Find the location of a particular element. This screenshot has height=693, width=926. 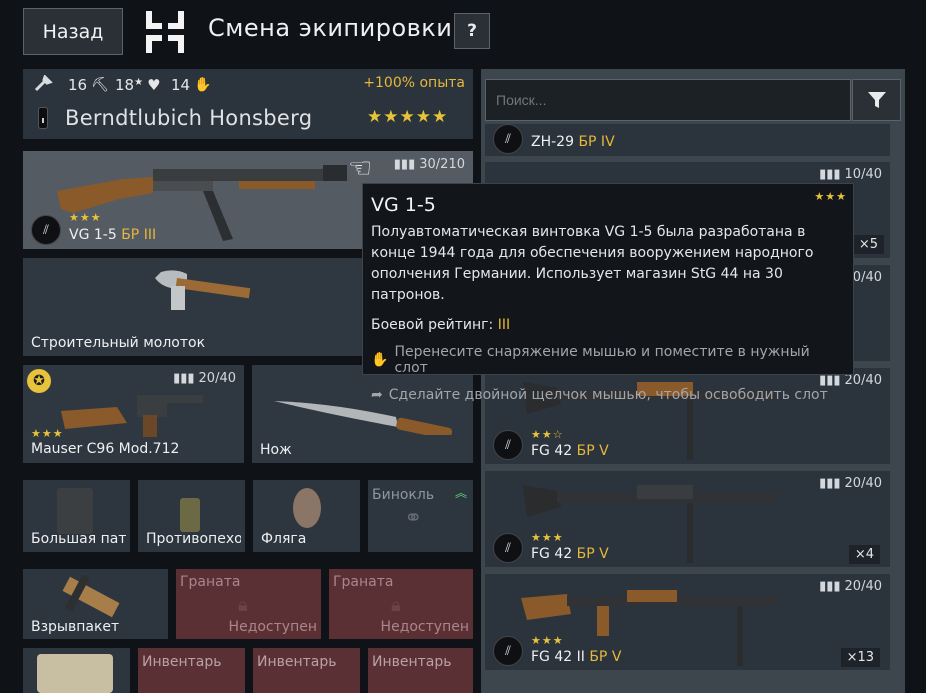

mauser-c96-image is located at coordinates (132, 416).